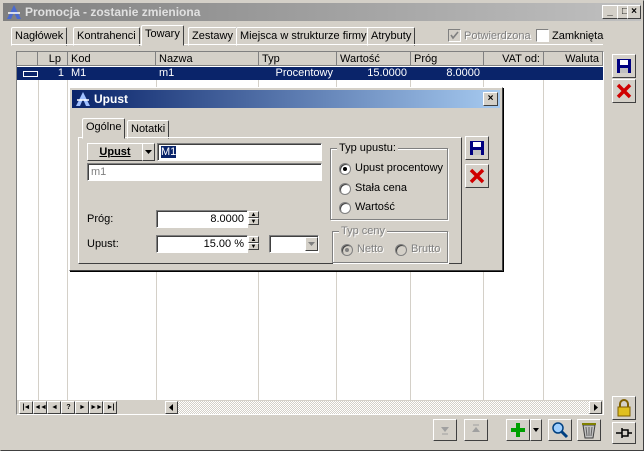 This screenshot has height=451, width=644. I want to click on prog-input: 8.0000, so click(202, 219).